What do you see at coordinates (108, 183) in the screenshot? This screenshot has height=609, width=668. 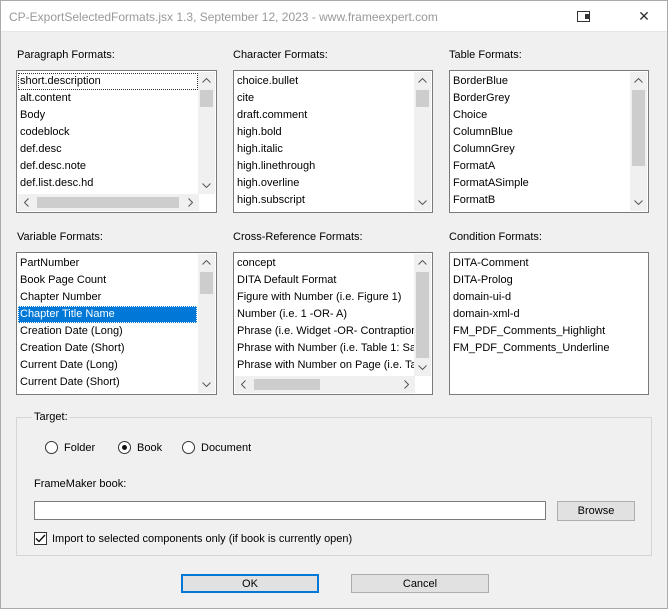 I see `list-item: def.list.desc.hd` at bounding box center [108, 183].